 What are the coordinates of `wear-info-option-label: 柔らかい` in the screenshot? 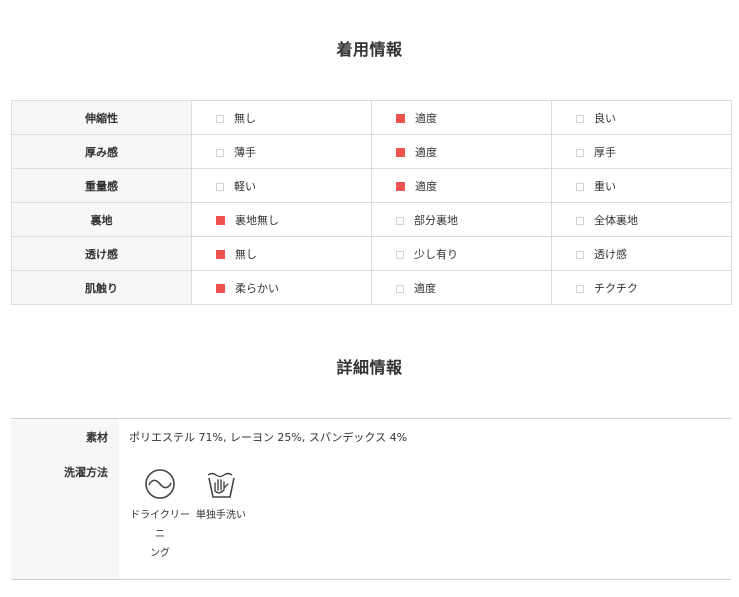 It's located at (257, 288).